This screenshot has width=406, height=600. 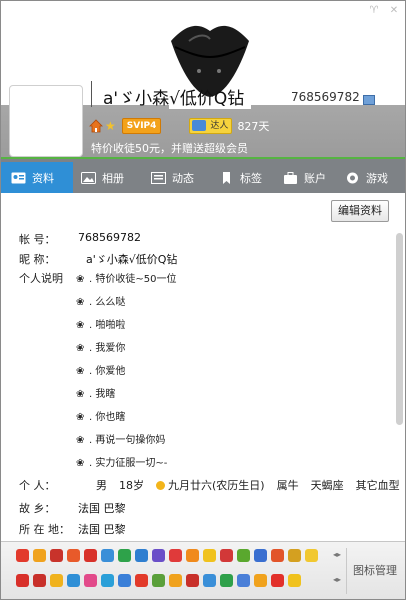 I want to click on nickname-label: 昵 称：, so click(x=37, y=259).